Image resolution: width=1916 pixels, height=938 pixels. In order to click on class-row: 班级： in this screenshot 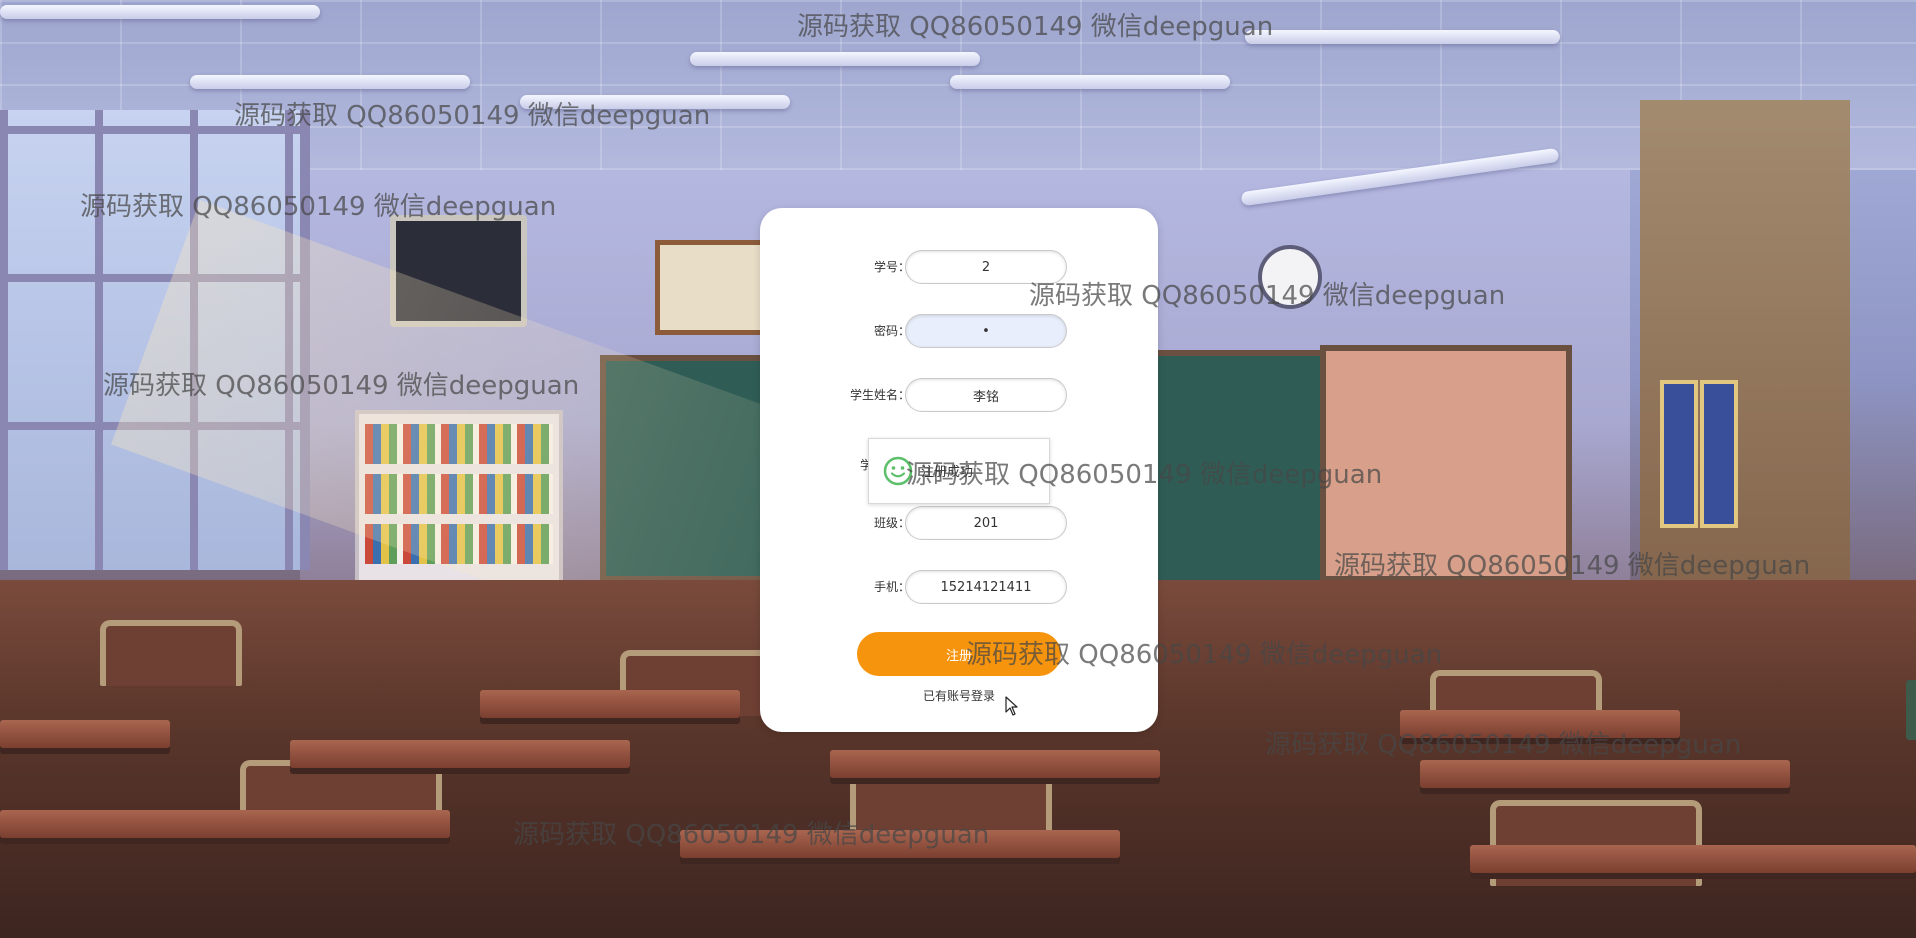, I will do `click(959, 523)`.